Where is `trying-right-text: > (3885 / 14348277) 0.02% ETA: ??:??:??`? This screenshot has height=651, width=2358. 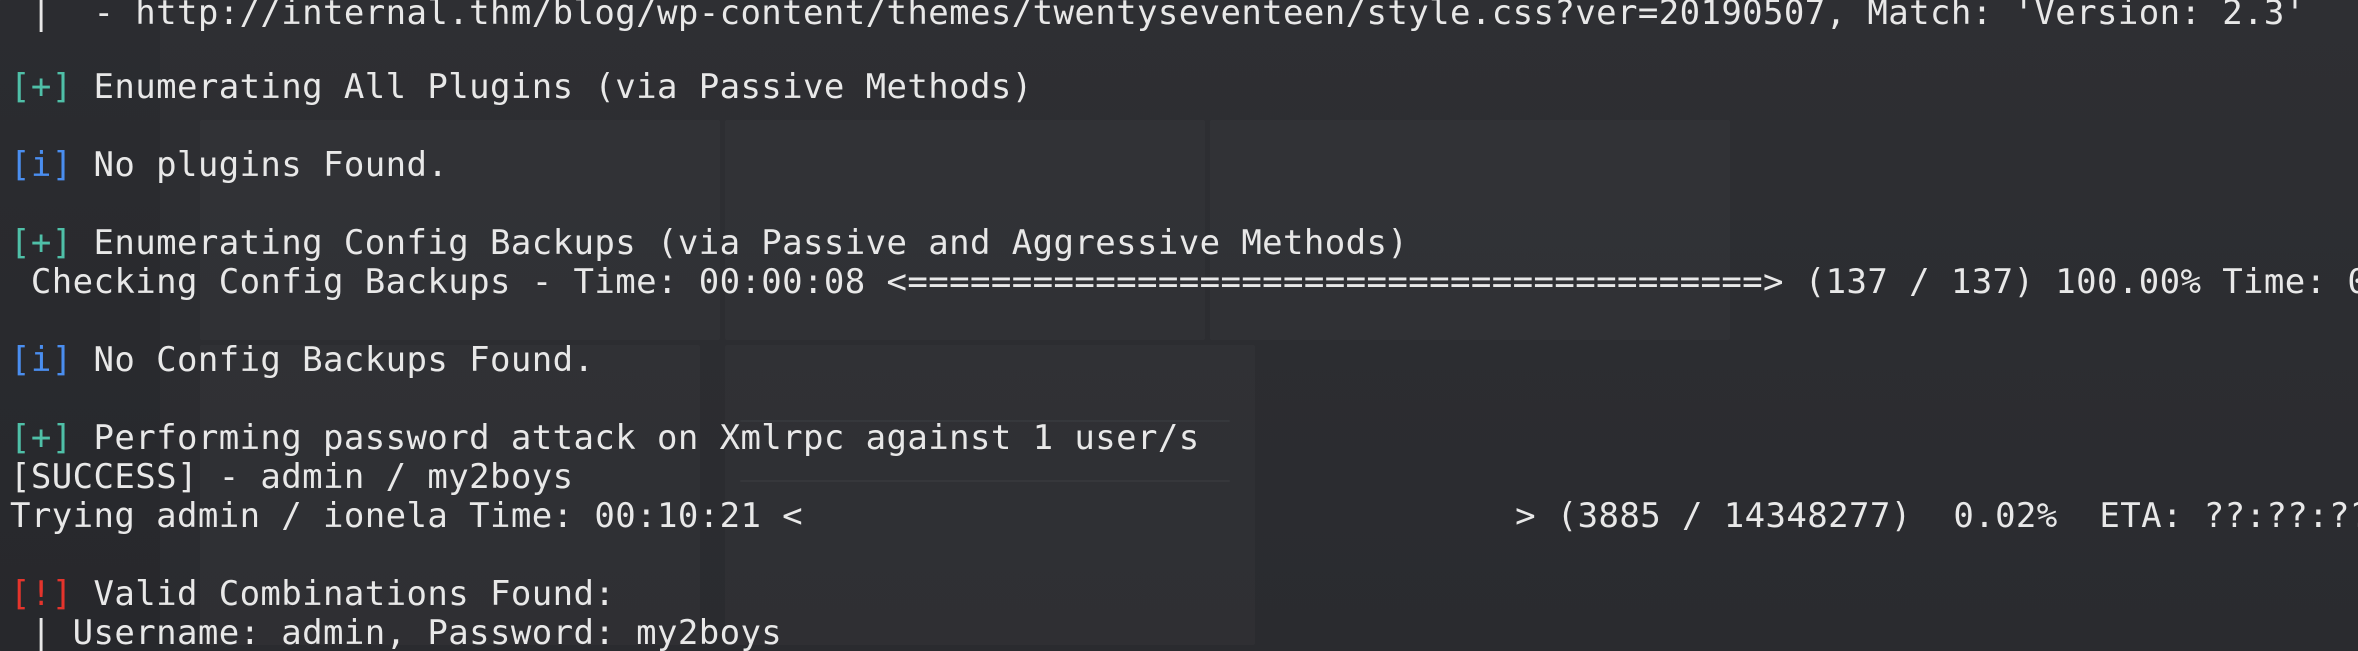 trying-right-text: > (3885 / 14348277) 0.02% ETA: ??:??:?? is located at coordinates (1936, 516).